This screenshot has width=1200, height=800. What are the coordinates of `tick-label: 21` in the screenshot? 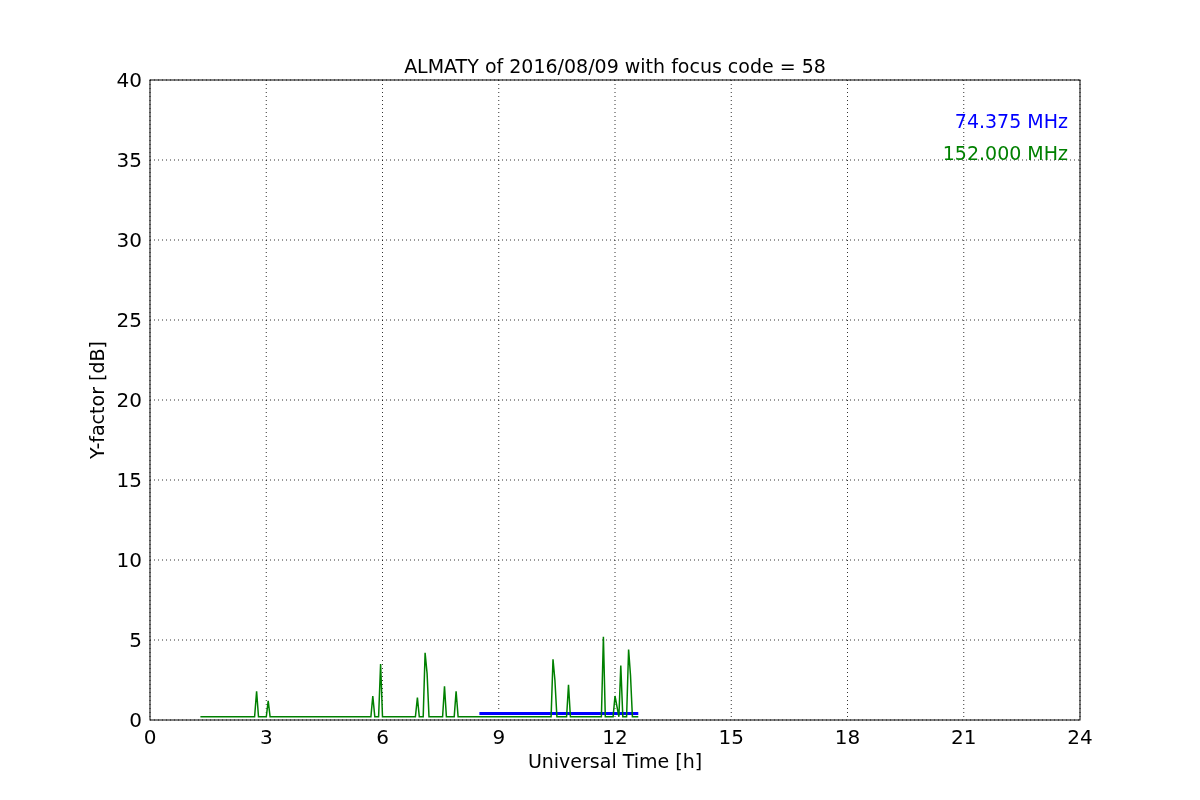 It's located at (964, 737).